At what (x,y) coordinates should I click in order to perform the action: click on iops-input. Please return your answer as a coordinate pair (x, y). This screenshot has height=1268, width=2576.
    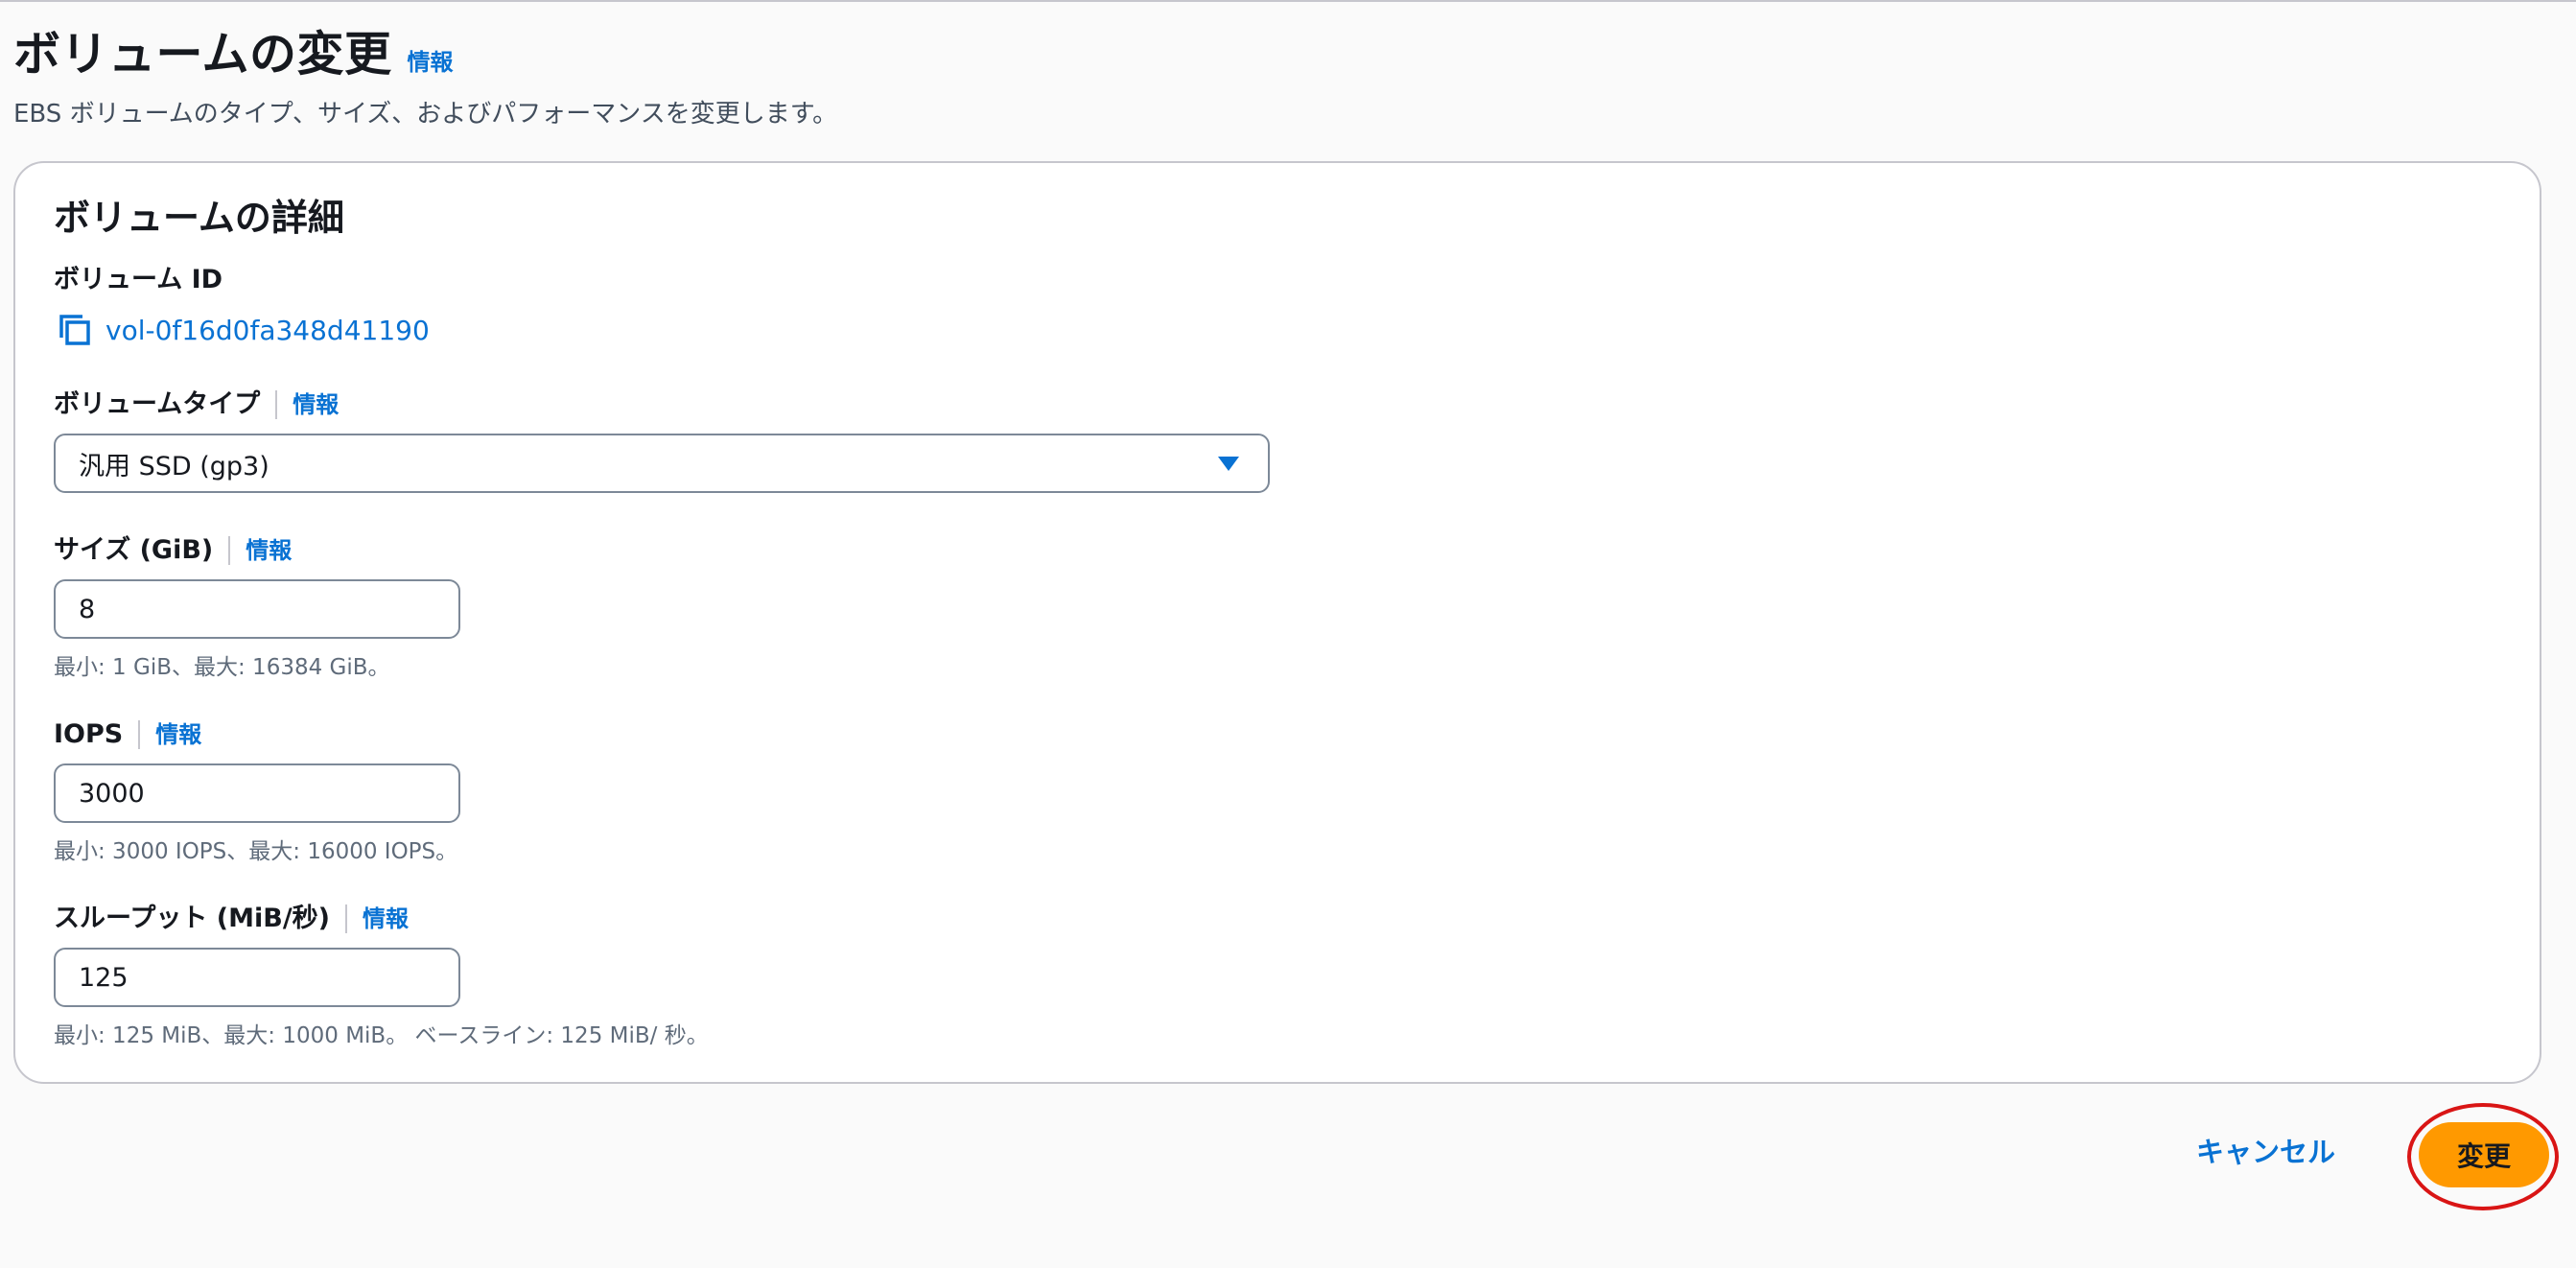
    Looking at the image, I should click on (257, 793).